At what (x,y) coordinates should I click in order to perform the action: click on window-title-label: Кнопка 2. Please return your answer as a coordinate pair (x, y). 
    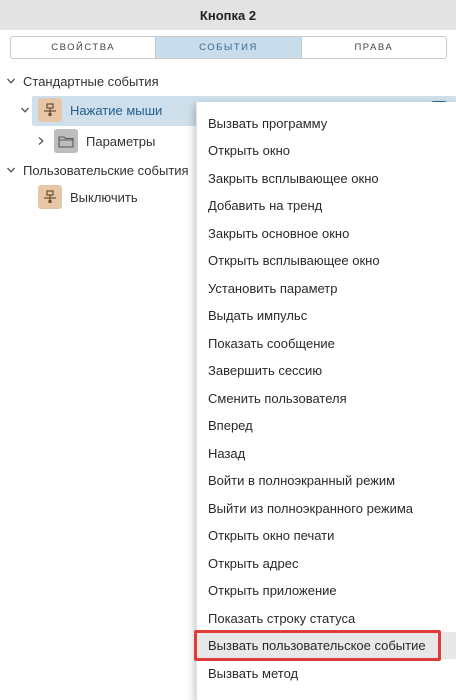
    Looking at the image, I should click on (228, 15).